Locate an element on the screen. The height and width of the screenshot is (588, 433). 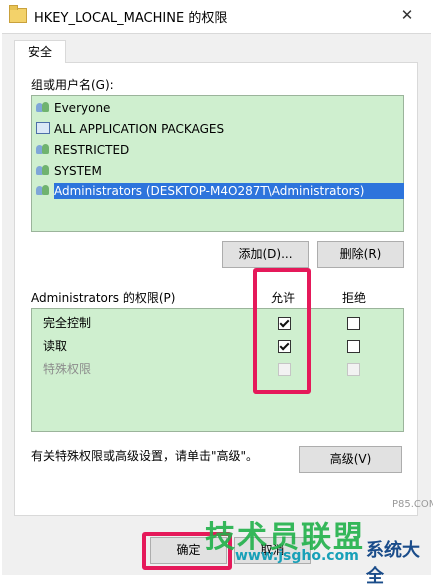
tab-security: 安全 is located at coordinates (40, 51).